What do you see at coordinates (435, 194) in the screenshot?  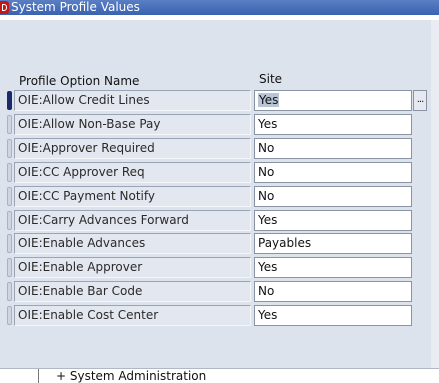 I see `window-right-edge` at bounding box center [435, 194].